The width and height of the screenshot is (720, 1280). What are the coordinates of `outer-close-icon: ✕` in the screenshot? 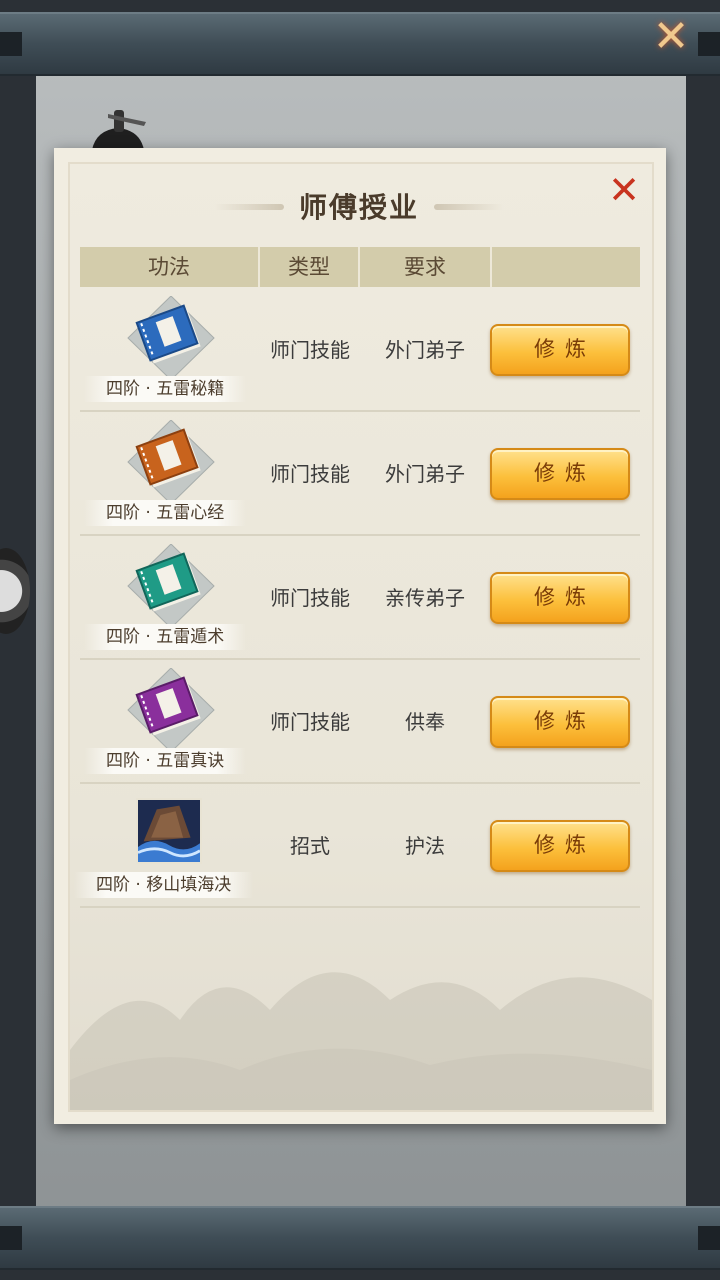 It's located at (671, 37).